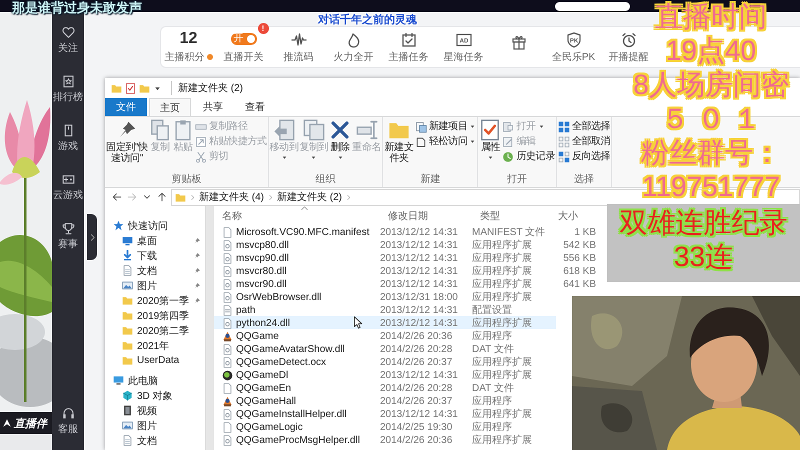 The image size is (800, 450). I want to click on sidebar-item: 关注, so click(68, 40).